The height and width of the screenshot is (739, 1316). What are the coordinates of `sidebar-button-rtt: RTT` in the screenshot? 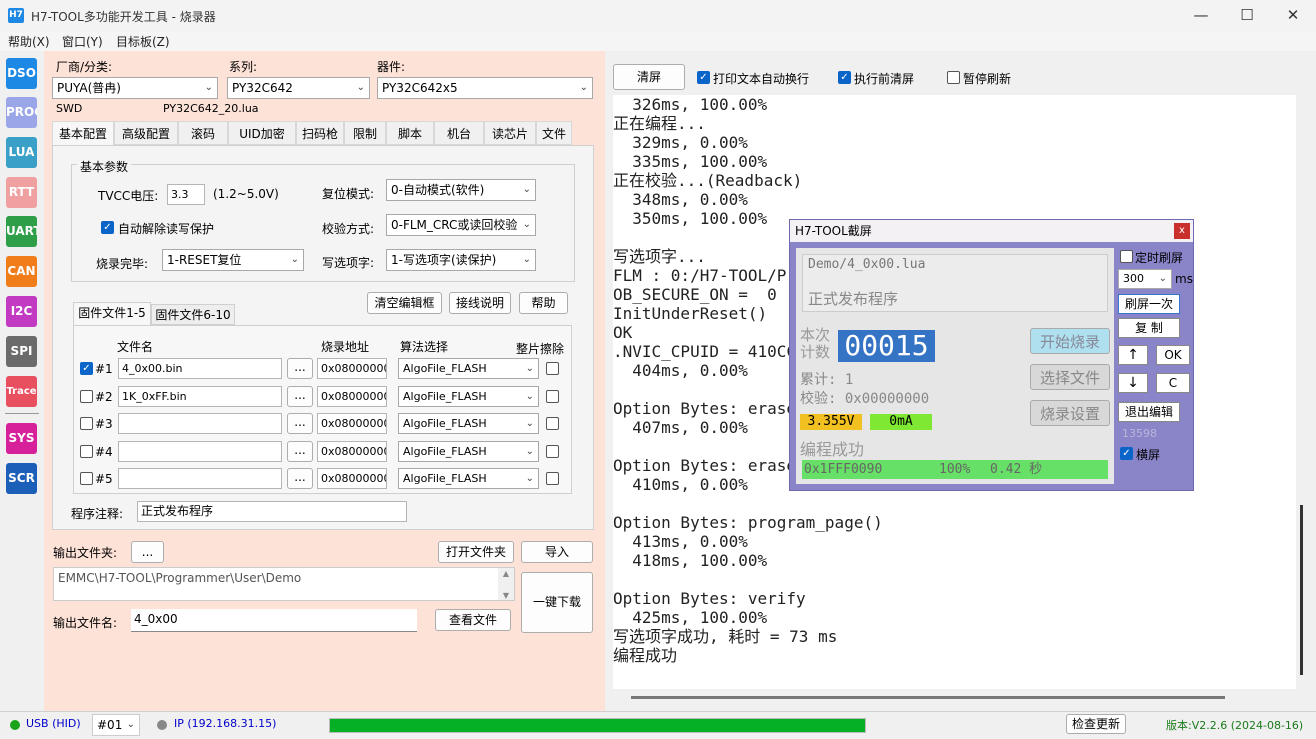 It's located at (21, 192).